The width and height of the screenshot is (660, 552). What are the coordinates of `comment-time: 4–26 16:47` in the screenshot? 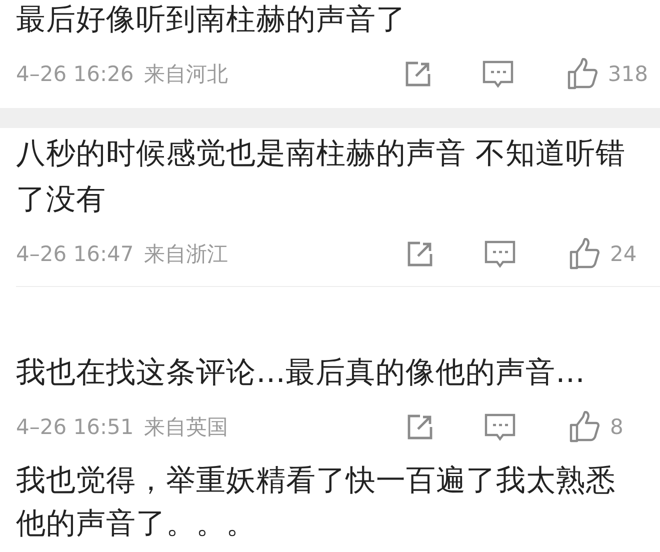 It's located at (75, 254).